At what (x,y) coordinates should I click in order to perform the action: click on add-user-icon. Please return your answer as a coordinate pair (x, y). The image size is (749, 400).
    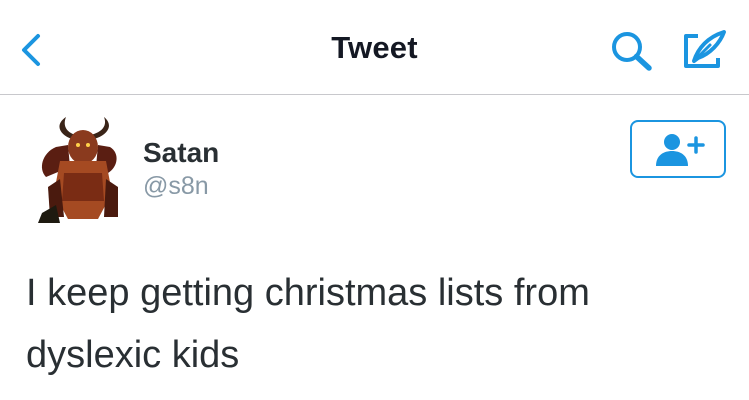
    Looking at the image, I should click on (680, 150).